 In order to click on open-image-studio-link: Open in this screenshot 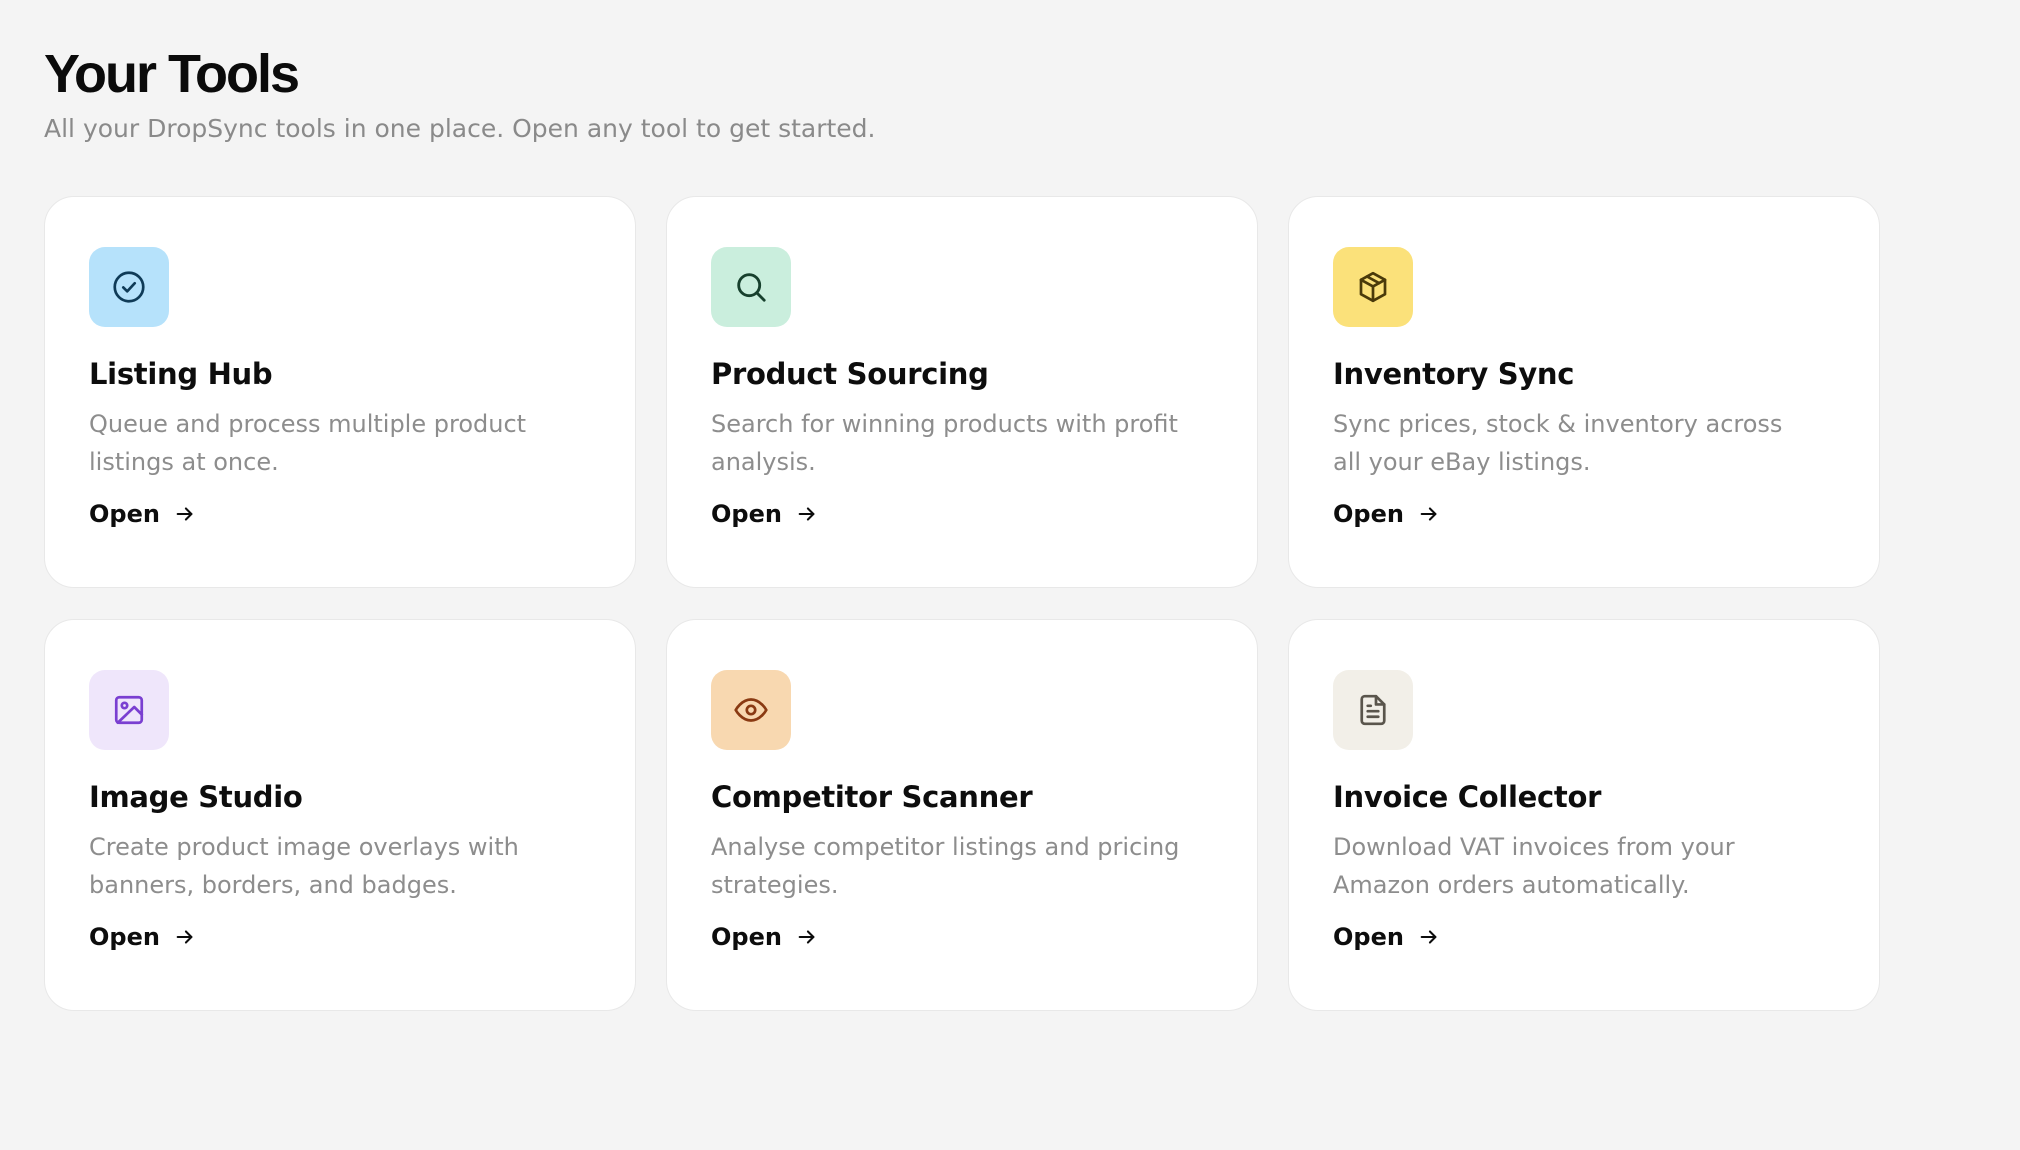, I will do `click(142, 937)`.